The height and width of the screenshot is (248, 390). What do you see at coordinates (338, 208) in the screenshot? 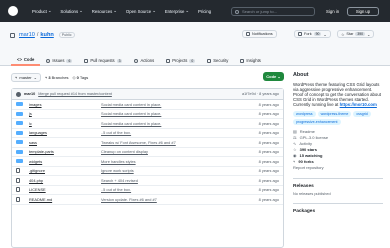
I see `packages-heading: Packages` at bounding box center [338, 208].